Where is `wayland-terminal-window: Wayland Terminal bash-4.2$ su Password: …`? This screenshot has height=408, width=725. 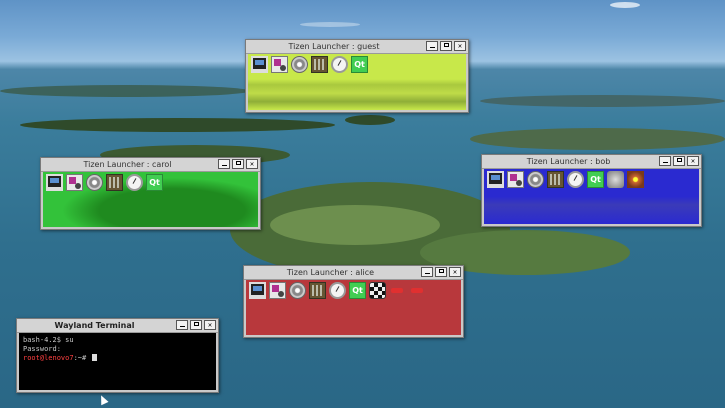 wayland-terminal-window: Wayland Terminal bash-4.2$ su Password: … is located at coordinates (117, 355).